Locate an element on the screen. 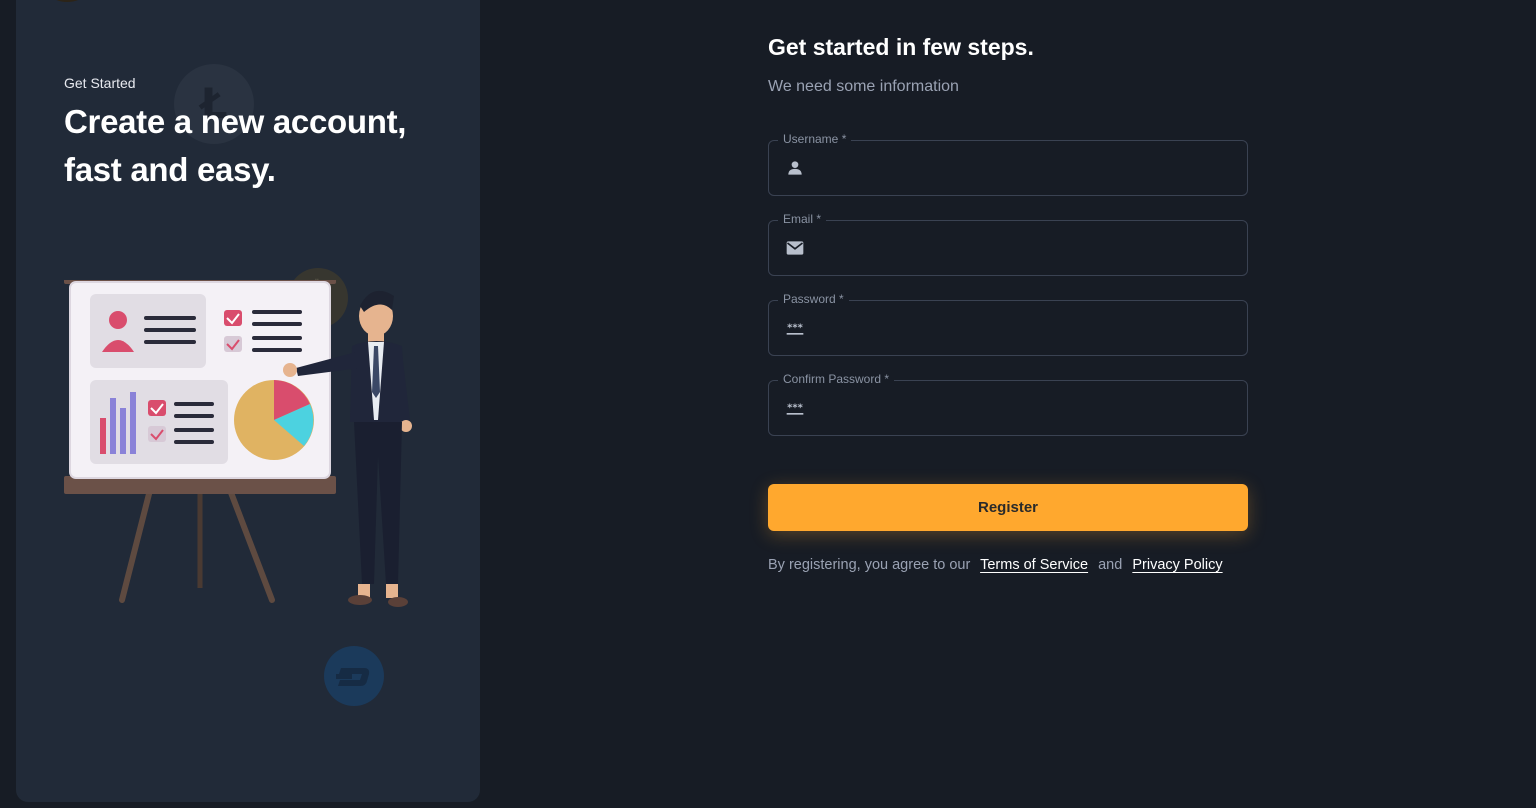 The width and height of the screenshot is (1536, 808). password-label: Password * is located at coordinates (813, 299).